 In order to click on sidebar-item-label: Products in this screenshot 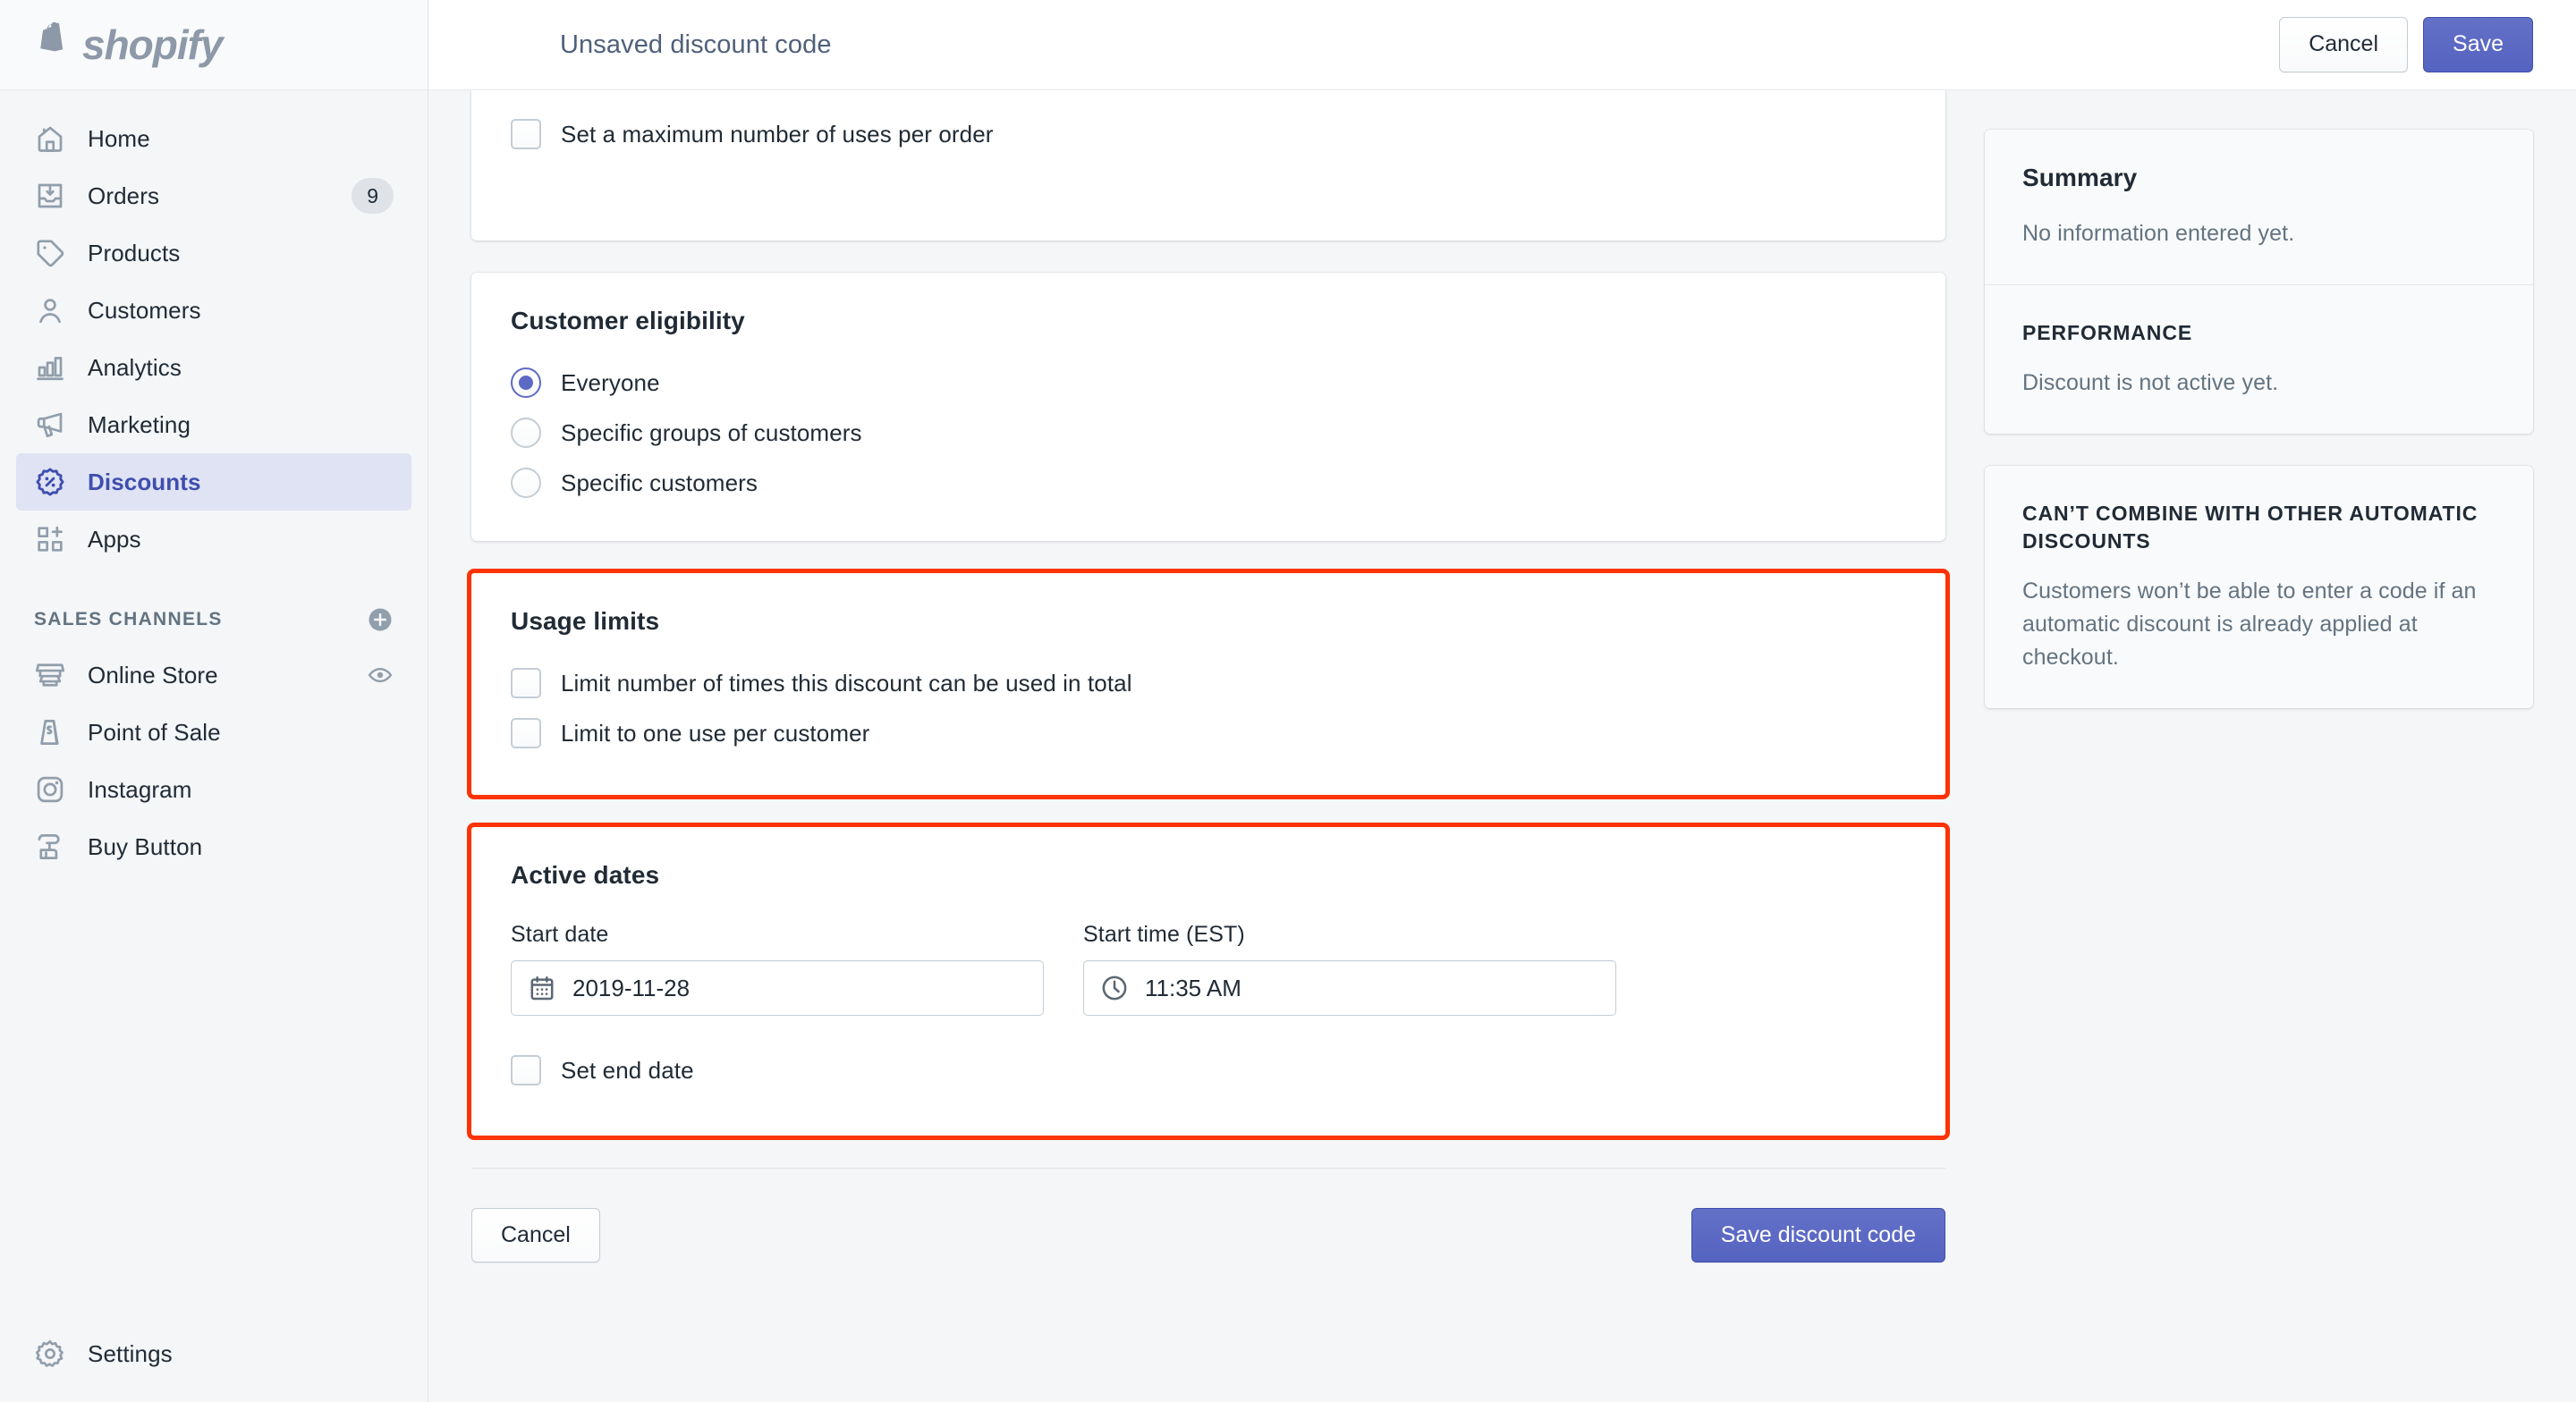, I will do `click(134, 252)`.